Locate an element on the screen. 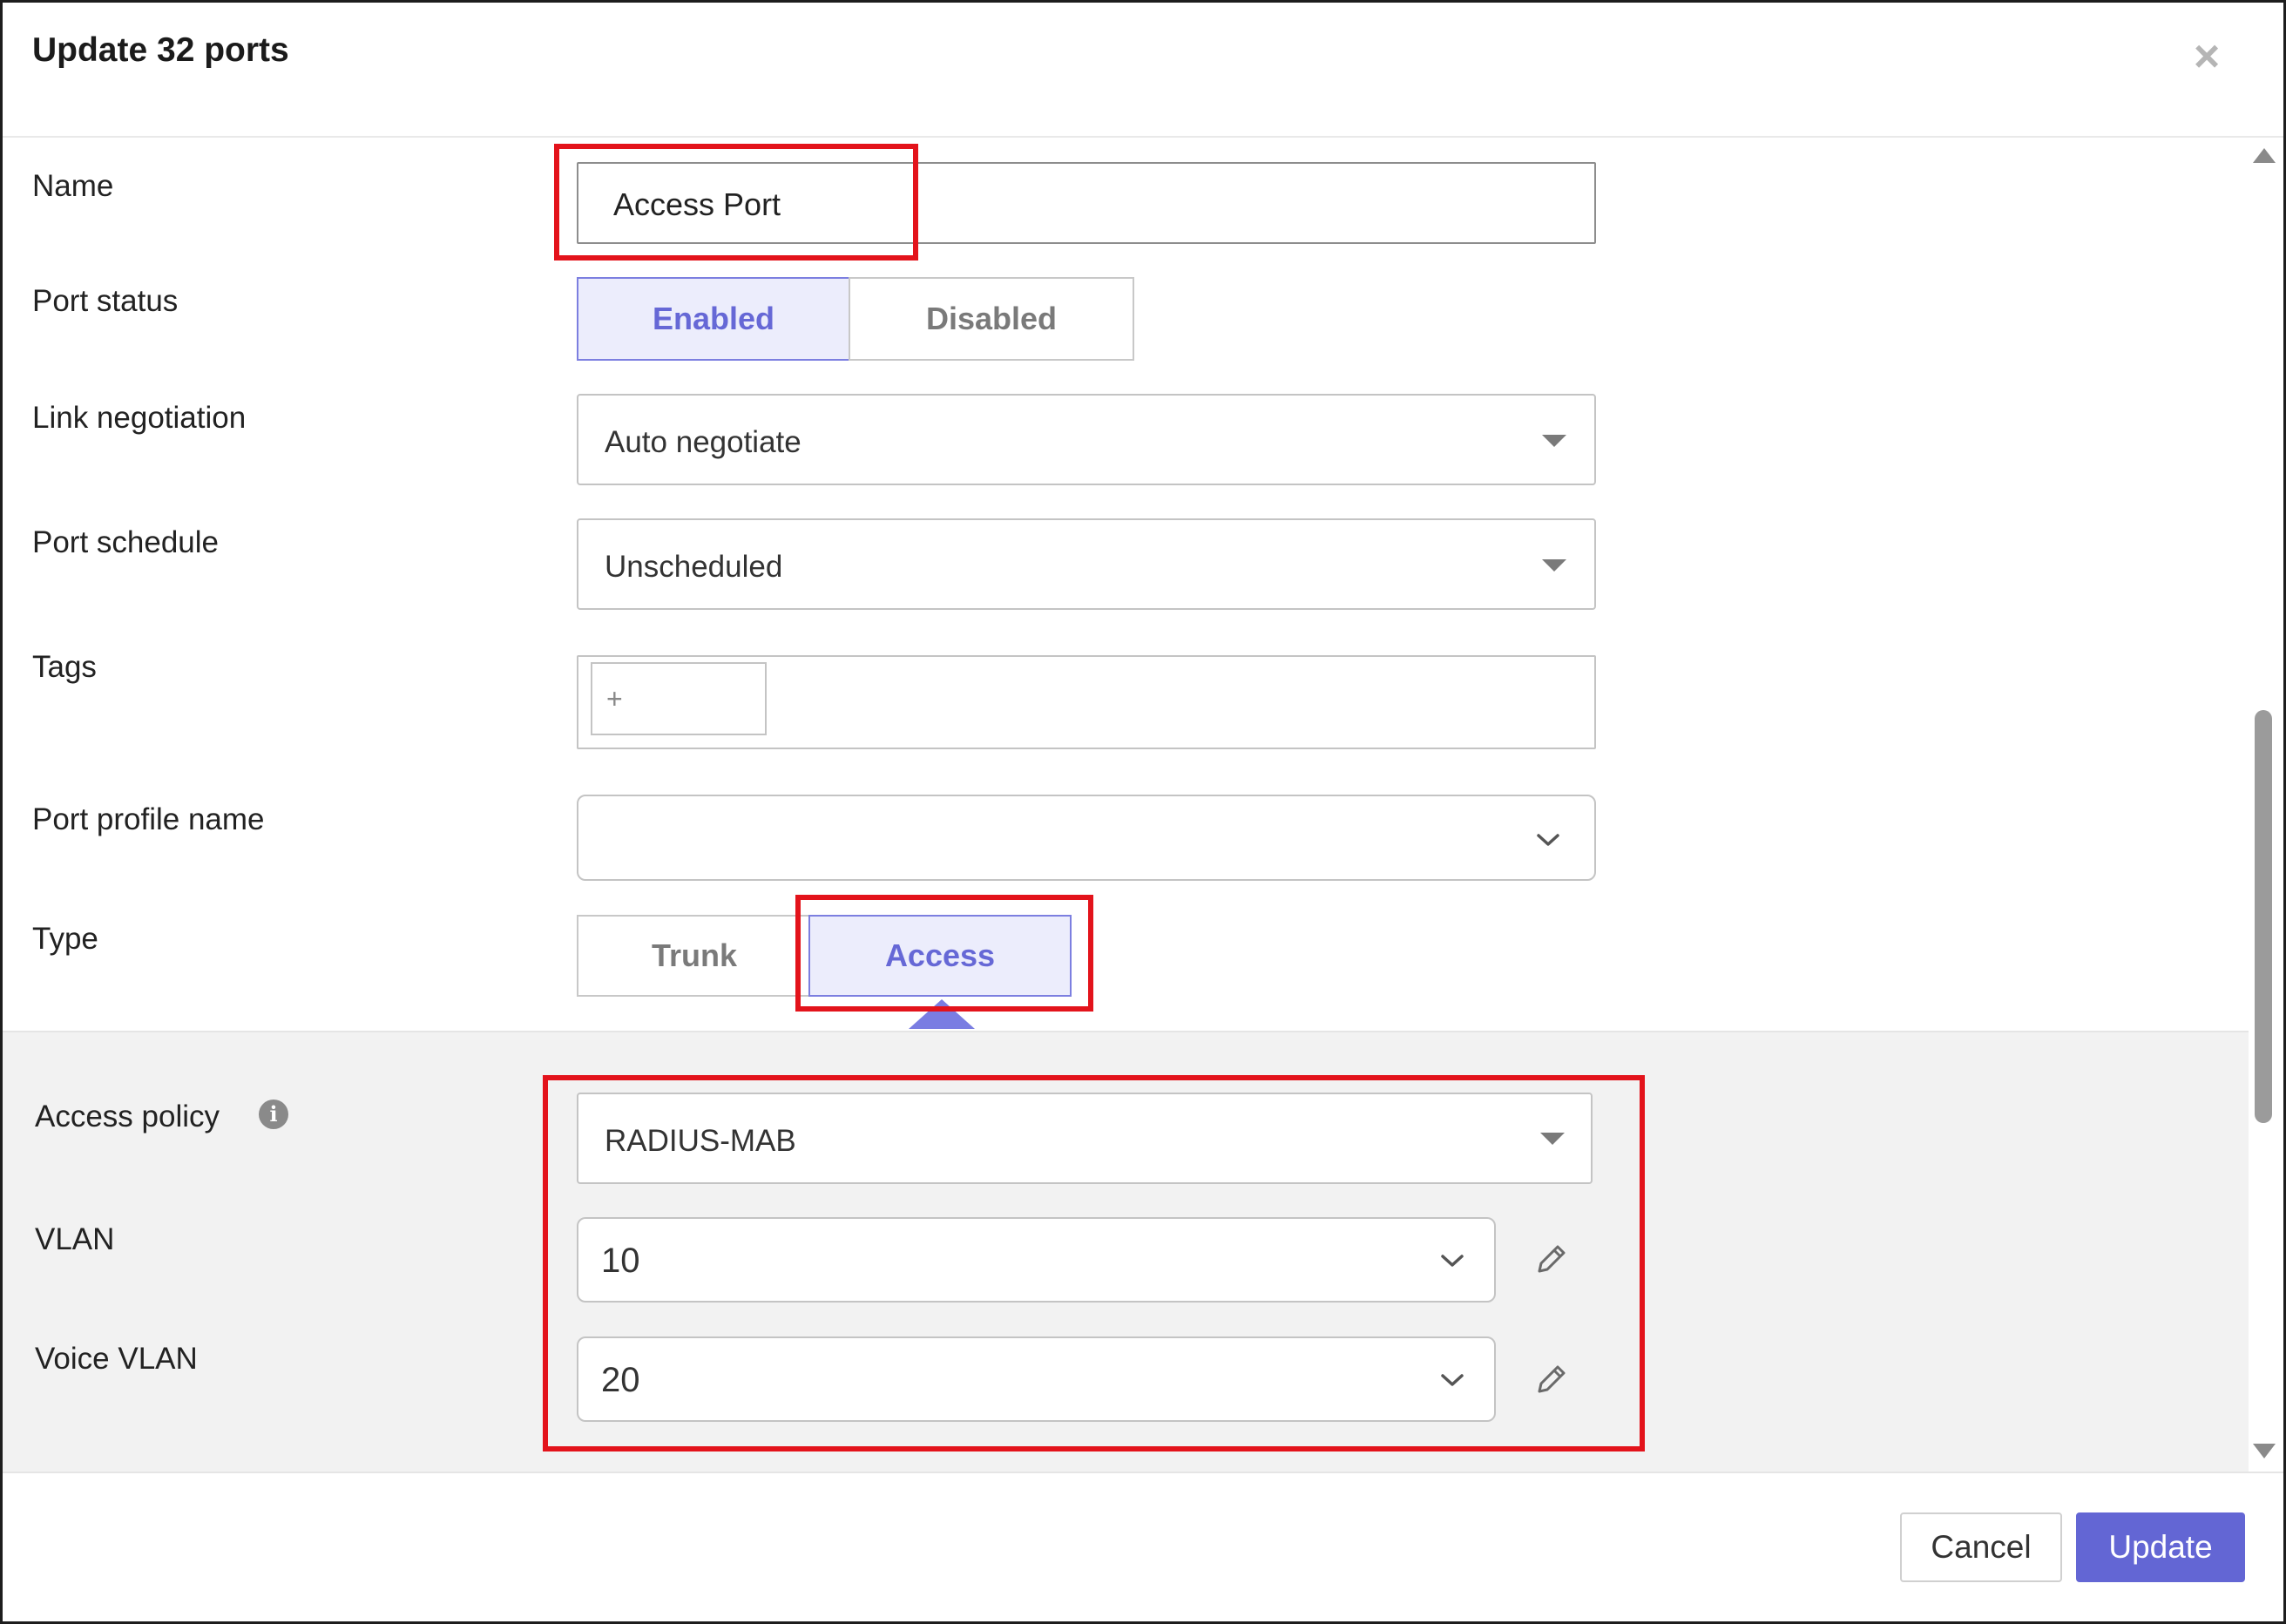 The height and width of the screenshot is (1624, 2286). update-button: Update is located at coordinates (2160, 1547).